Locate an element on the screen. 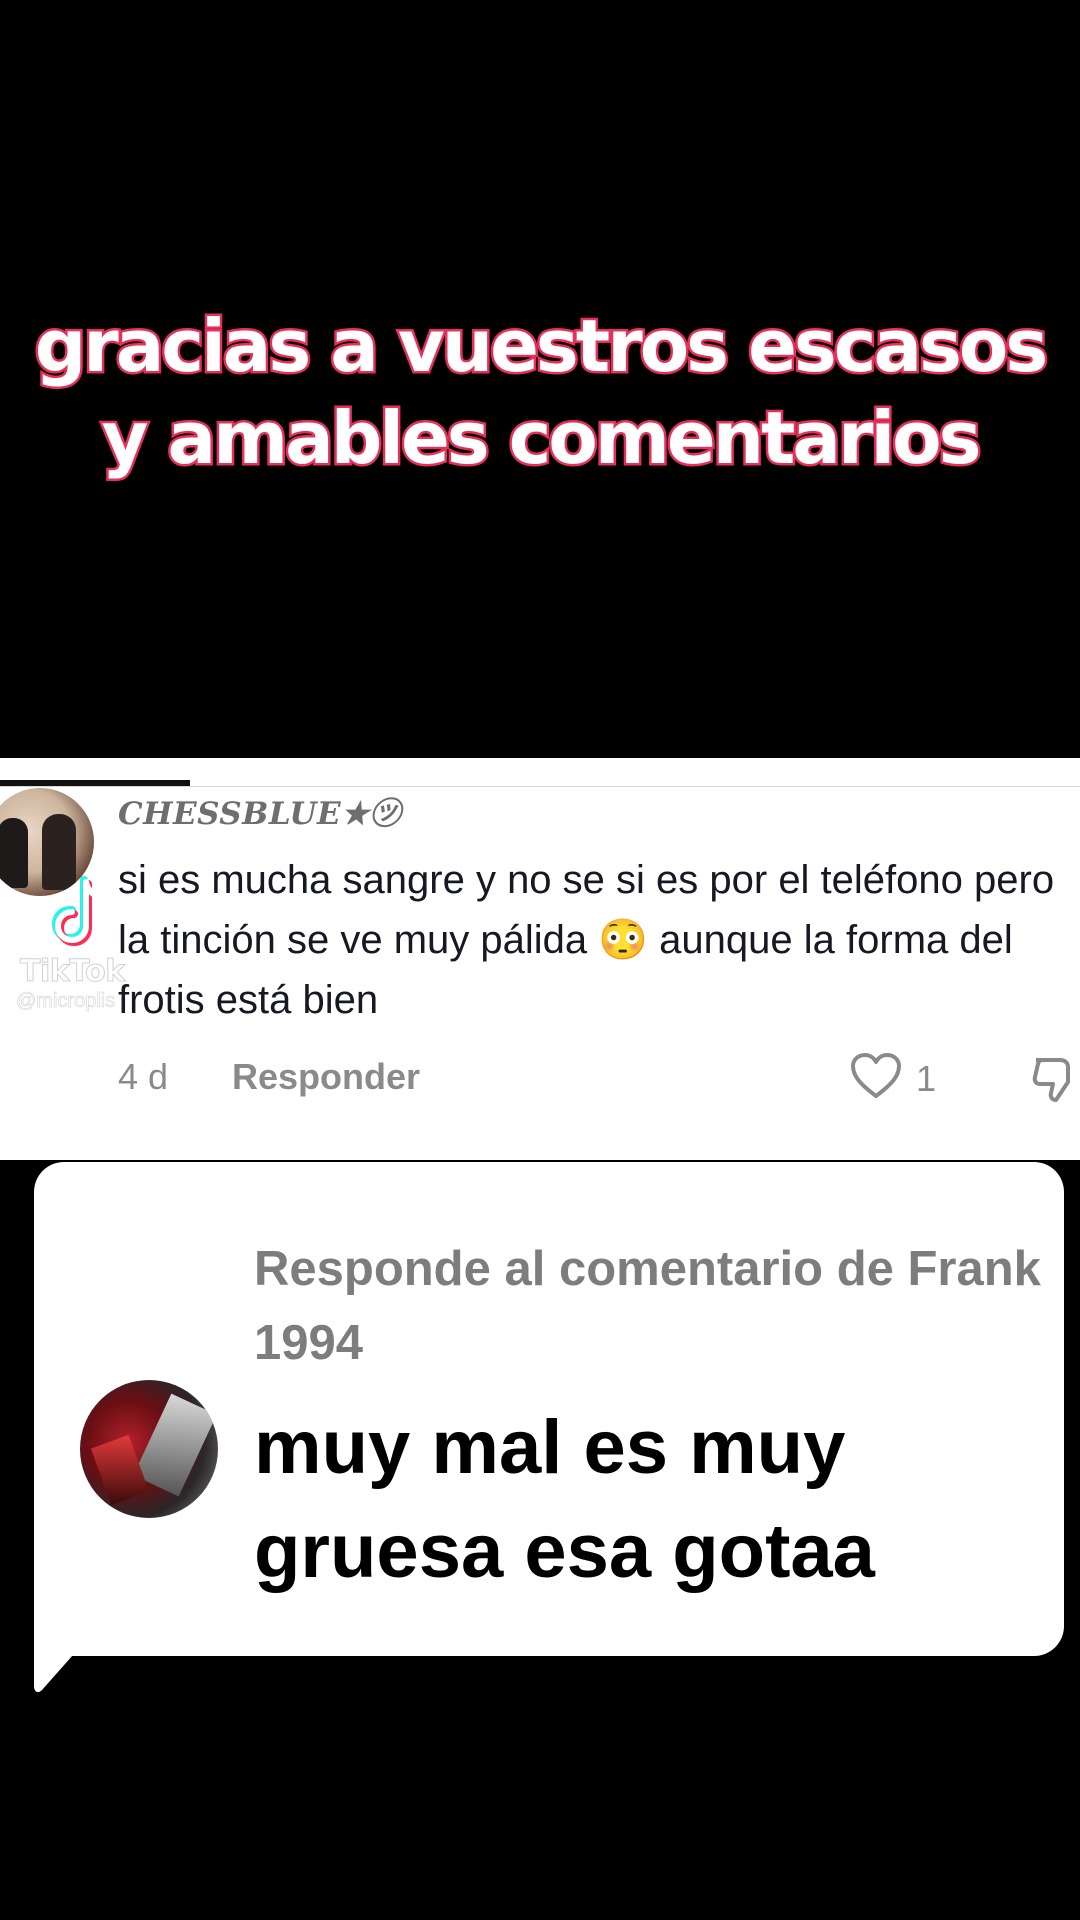 The width and height of the screenshot is (1080, 1920). divider is located at coordinates (540, 786).